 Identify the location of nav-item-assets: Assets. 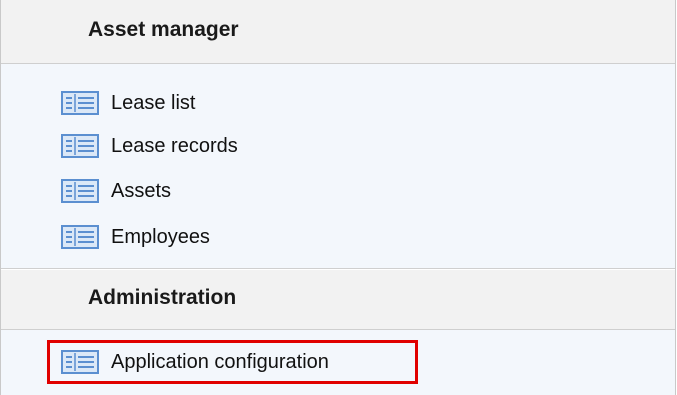
(116, 191).